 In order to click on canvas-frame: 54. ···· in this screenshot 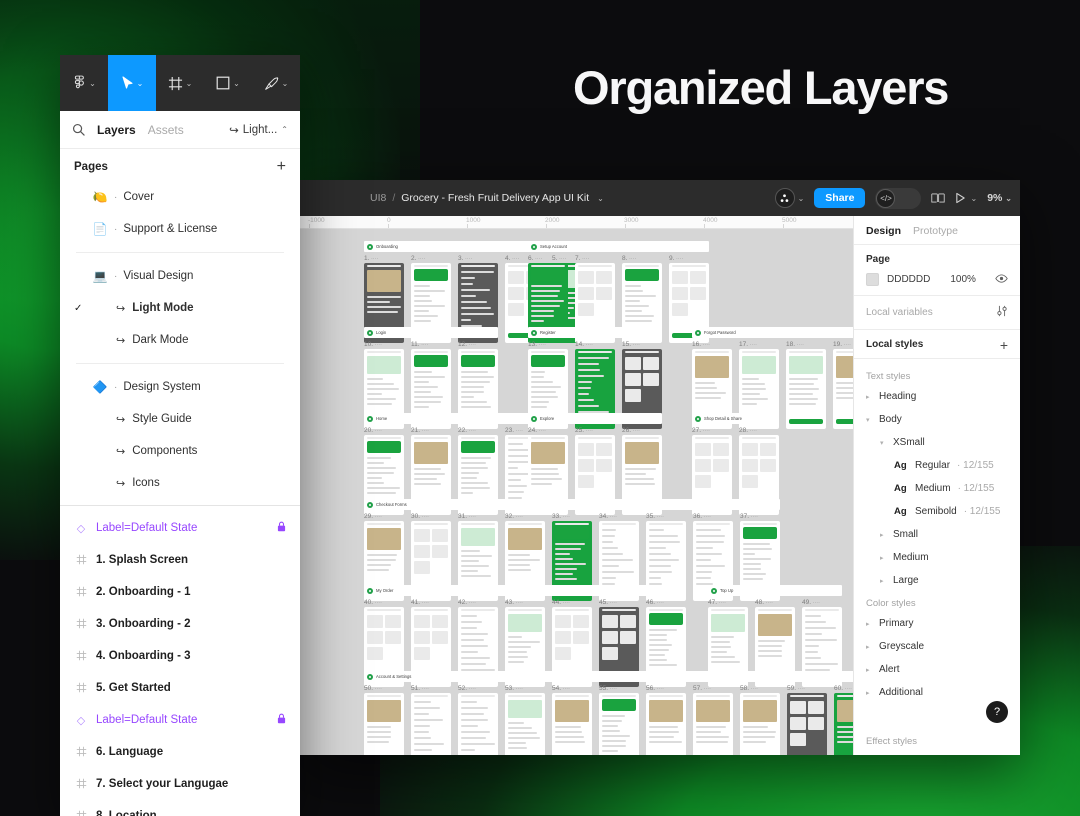, I will do `click(572, 720)`.